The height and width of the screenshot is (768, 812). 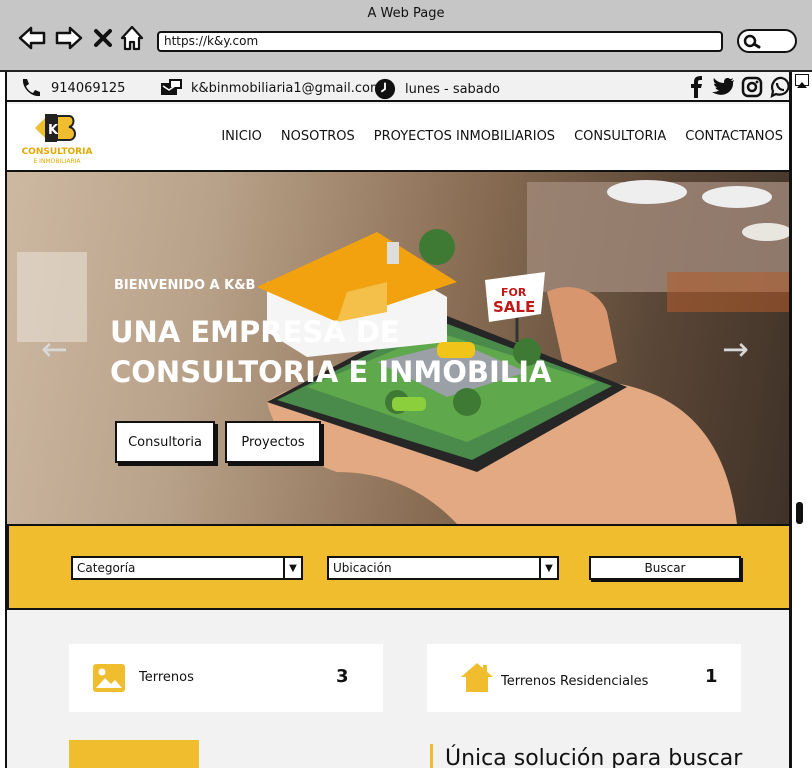 I want to click on nav-consultoria: CONSULTORIA, so click(x=620, y=136).